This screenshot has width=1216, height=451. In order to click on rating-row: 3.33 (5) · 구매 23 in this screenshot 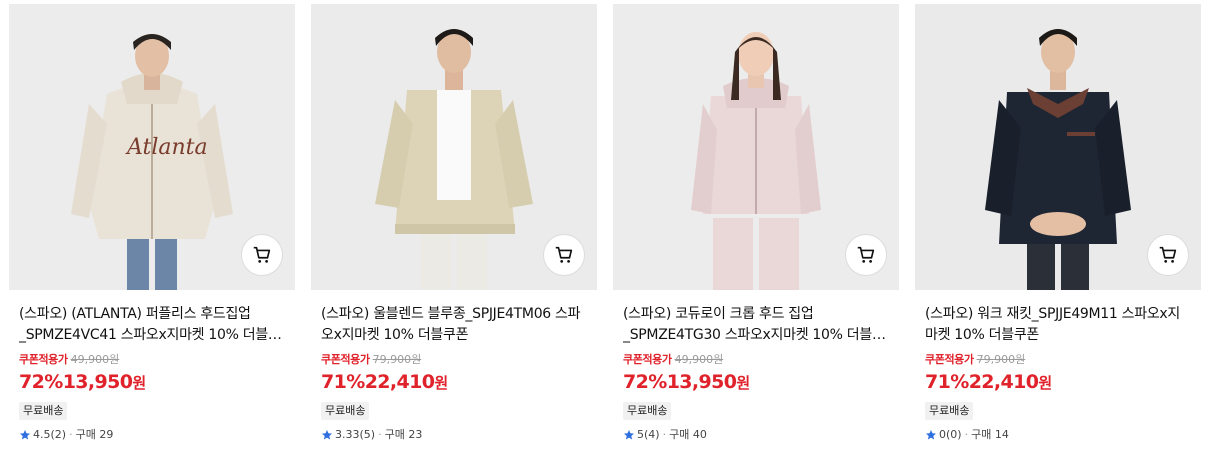, I will do `click(454, 435)`.